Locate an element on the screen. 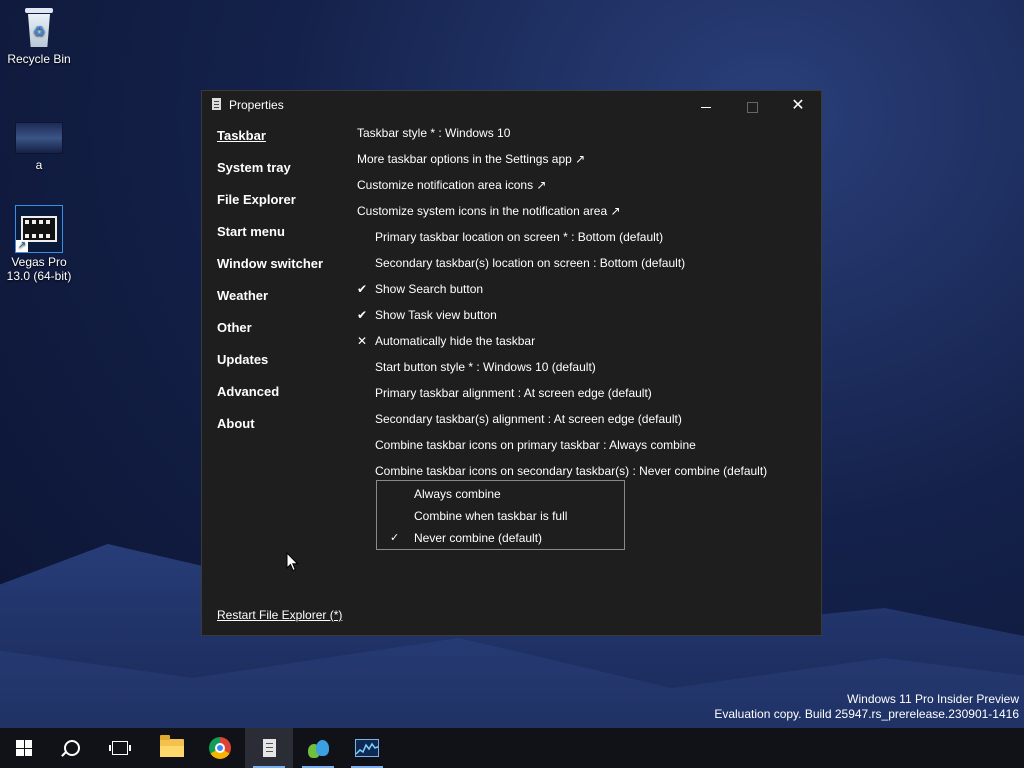 This screenshot has width=1024, height=768. task-view-button is located at coordinates (120, 748).